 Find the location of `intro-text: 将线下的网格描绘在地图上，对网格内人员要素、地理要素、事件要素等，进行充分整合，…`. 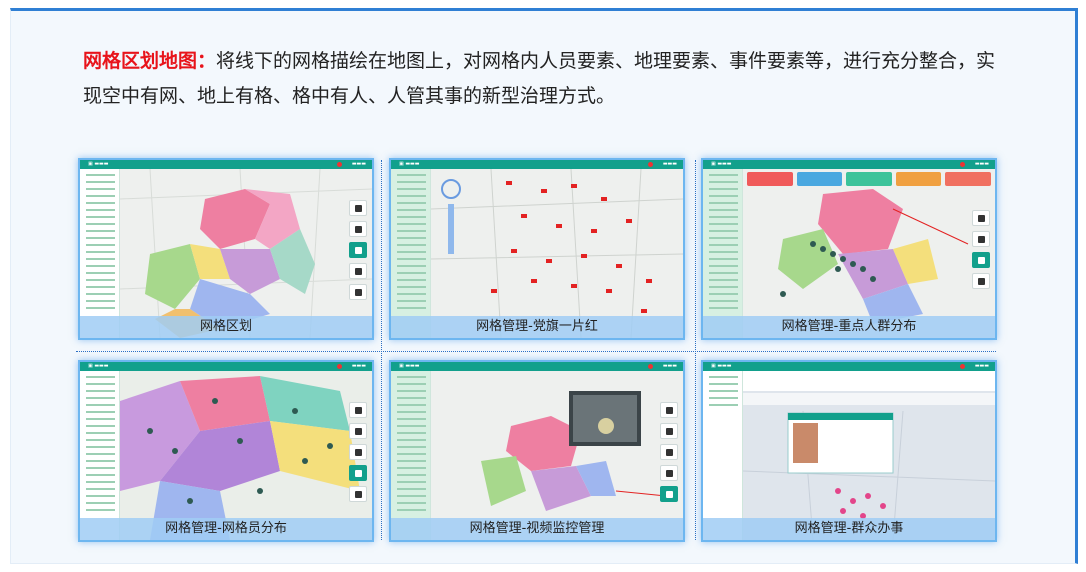

intro-text: 将线下的网格描绘在地图上，对网格内人员要素、地理要素、事件要素等，进行充分整合，… is located at coordinates (539, 78).